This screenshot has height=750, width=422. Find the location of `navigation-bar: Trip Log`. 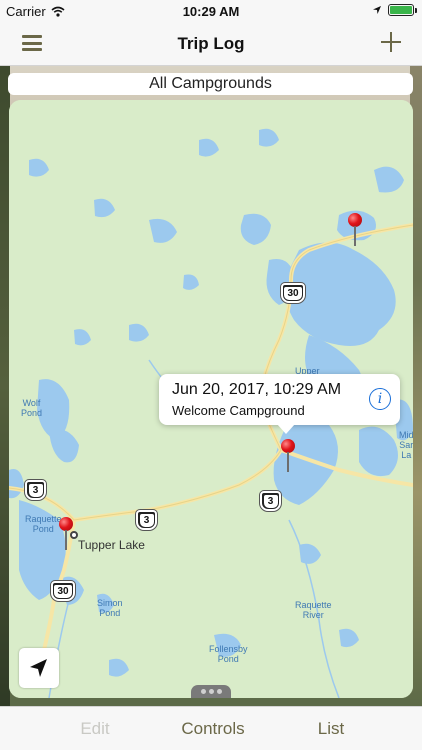

navigation-bar: Trip Log is located at coordinates (211, 44).